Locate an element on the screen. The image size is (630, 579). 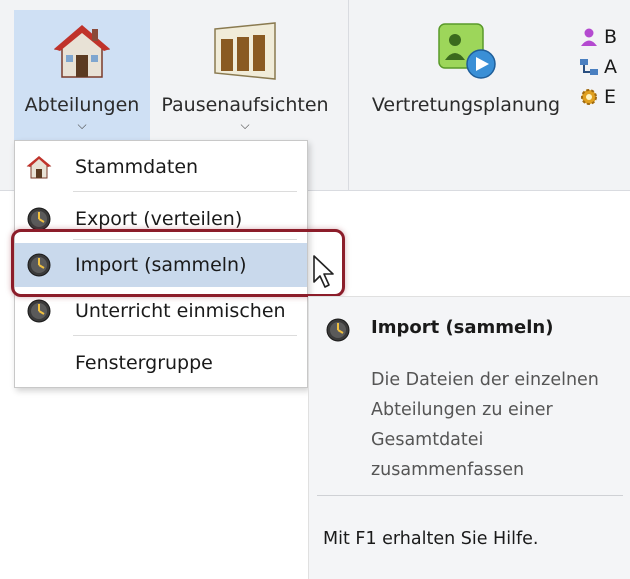
ribbon-side-item: B is located at coordinates (597, 37).